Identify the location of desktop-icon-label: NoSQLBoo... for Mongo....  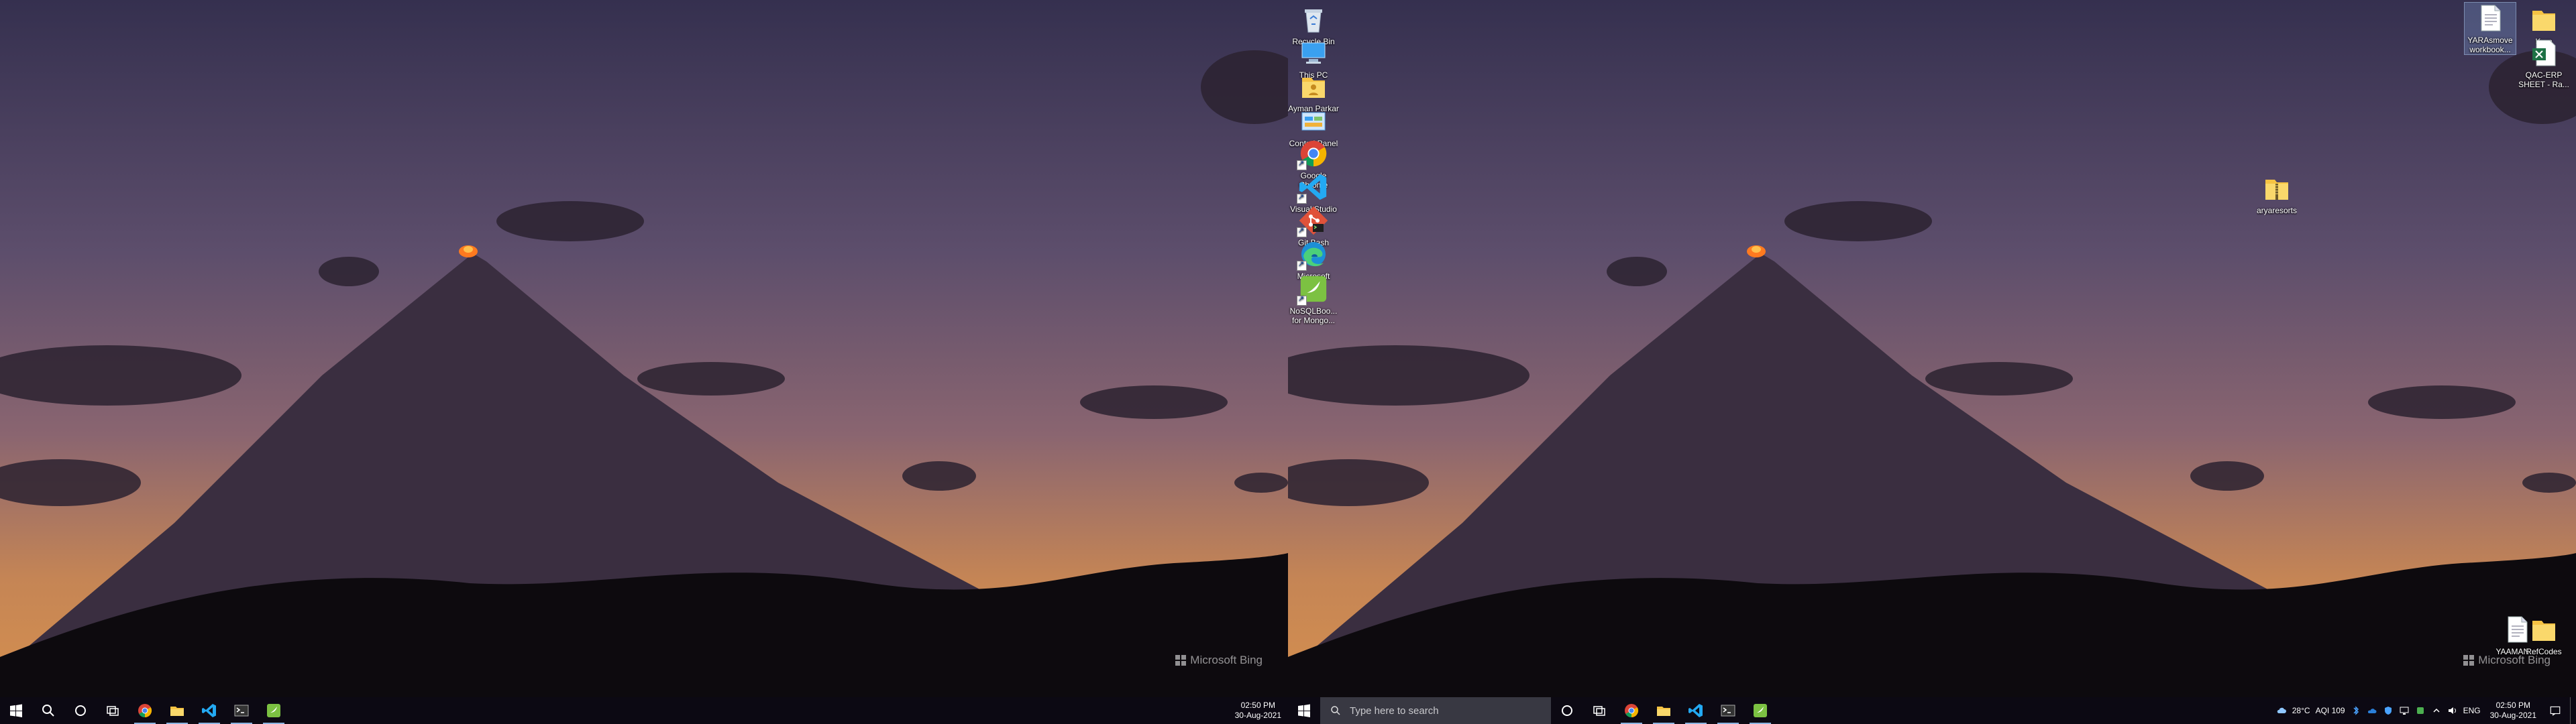
(1313, 315).